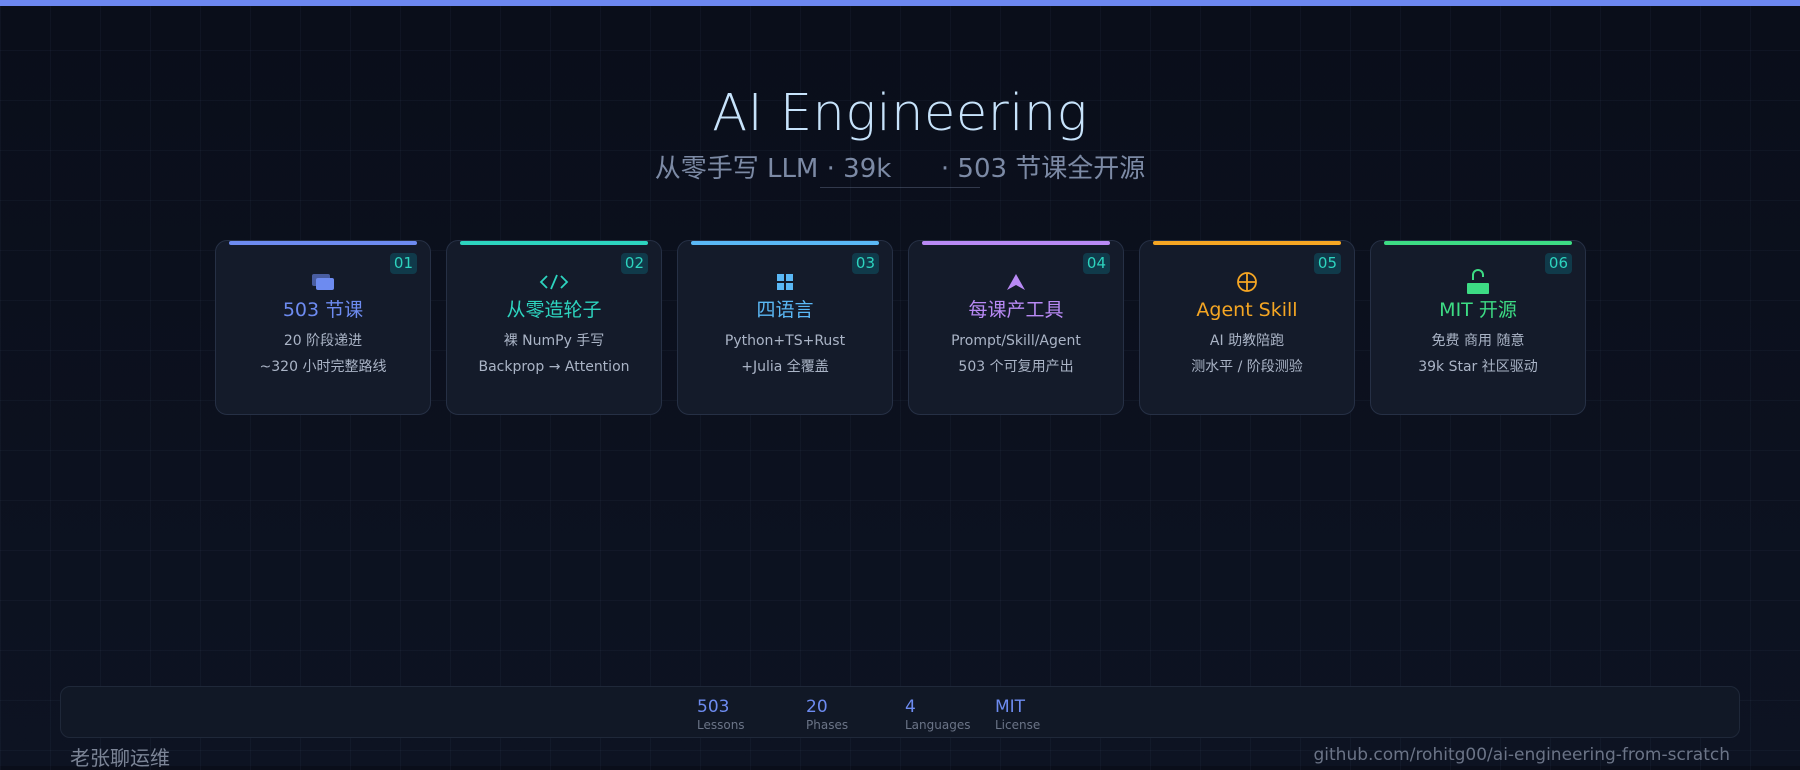 This screenshot has width=1800, height=770. I want to click on stat-license: MIT License, so click(1017, 715).